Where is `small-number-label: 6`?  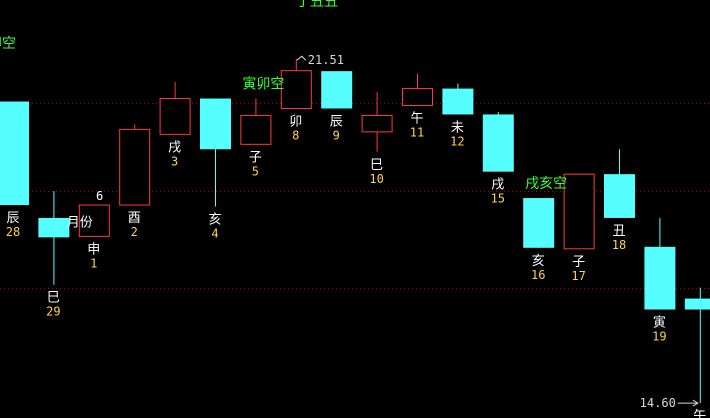 small-number-label: 6 is located at coordinates (99, 196).